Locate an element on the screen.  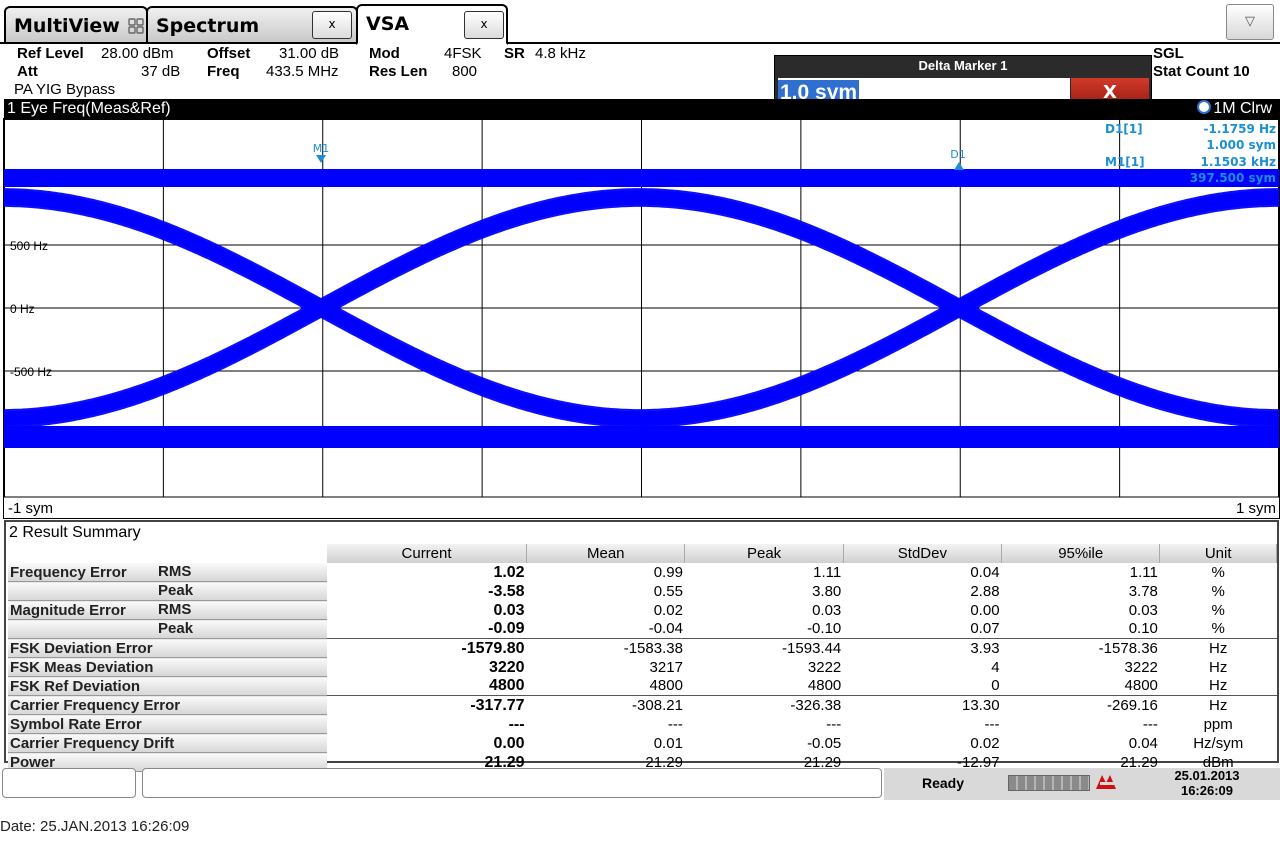
col-header-mean: Mean is located at coordinates (606, 553).